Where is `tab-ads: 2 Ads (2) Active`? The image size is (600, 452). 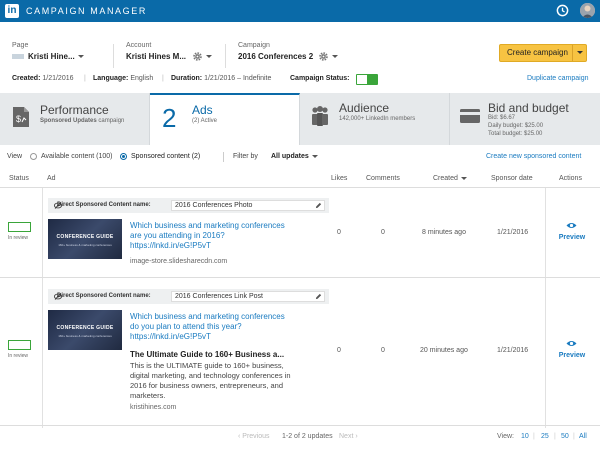 tab-ads: 2 Ads (2) Active is located at coordinates (225, 119).